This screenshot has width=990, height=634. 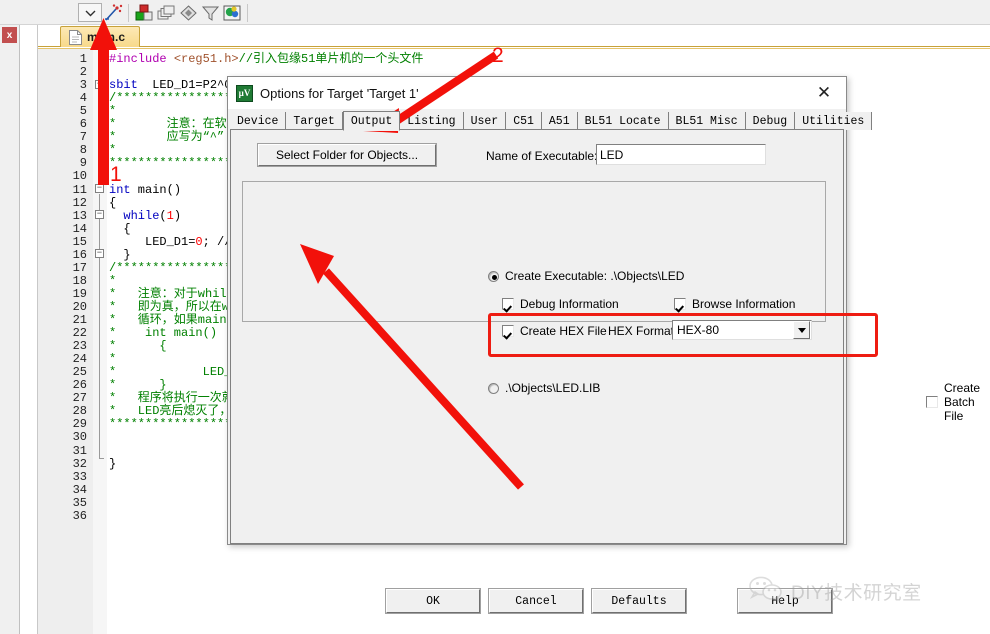 What do you see at coordinates (79, 176) in the screenshot?
I see `line-number: 10` at bounding box center [79, 176].